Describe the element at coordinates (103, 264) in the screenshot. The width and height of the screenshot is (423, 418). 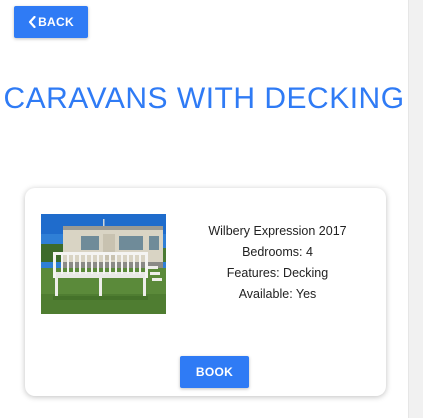
I see `caravan-photo` at that location.